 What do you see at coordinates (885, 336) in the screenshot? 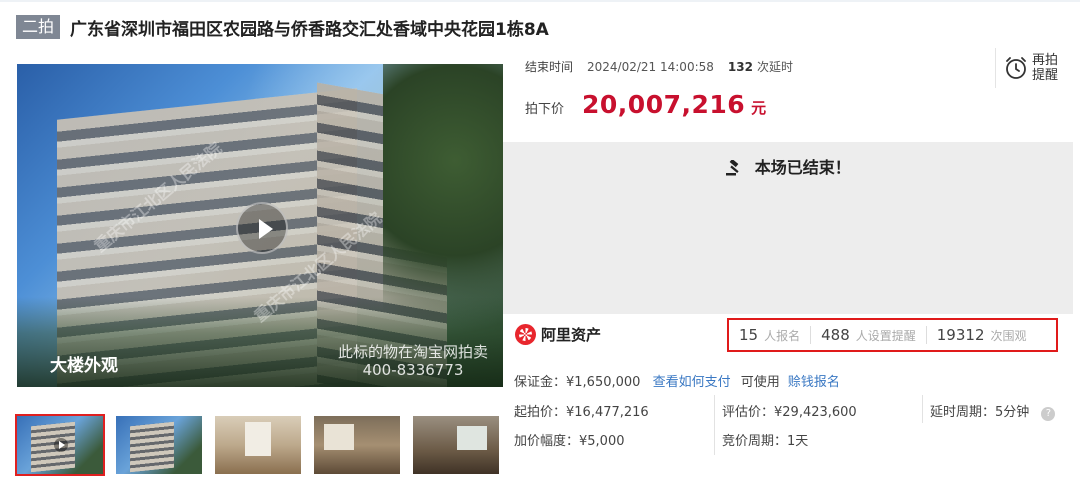
I see `stat-reminders-label: 人设置提醒` at bounding box center [885, 336].